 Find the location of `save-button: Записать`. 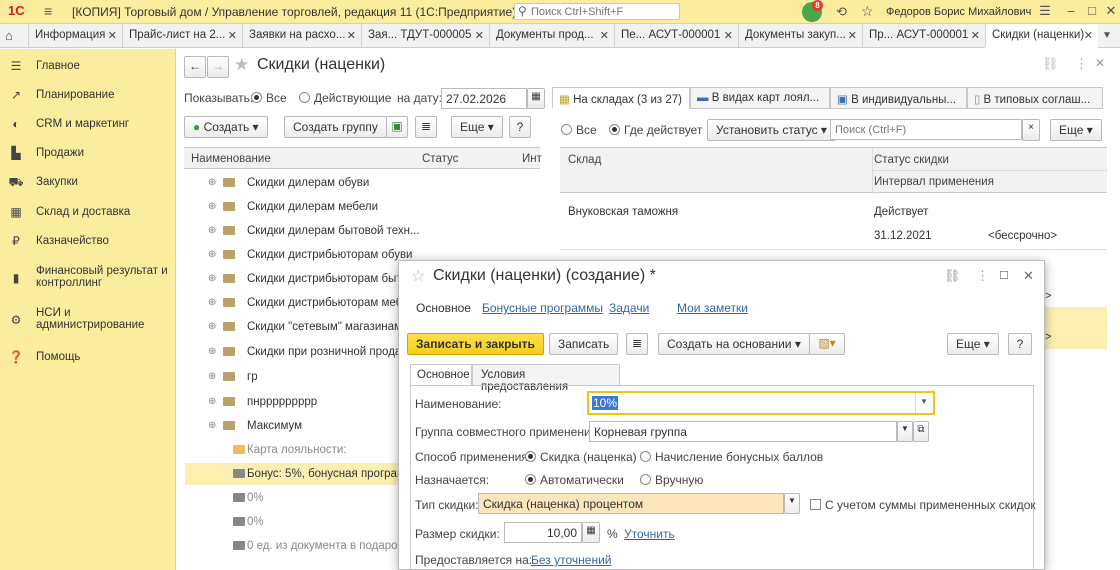

save-button: Записать is located at coordinates (584, 344).